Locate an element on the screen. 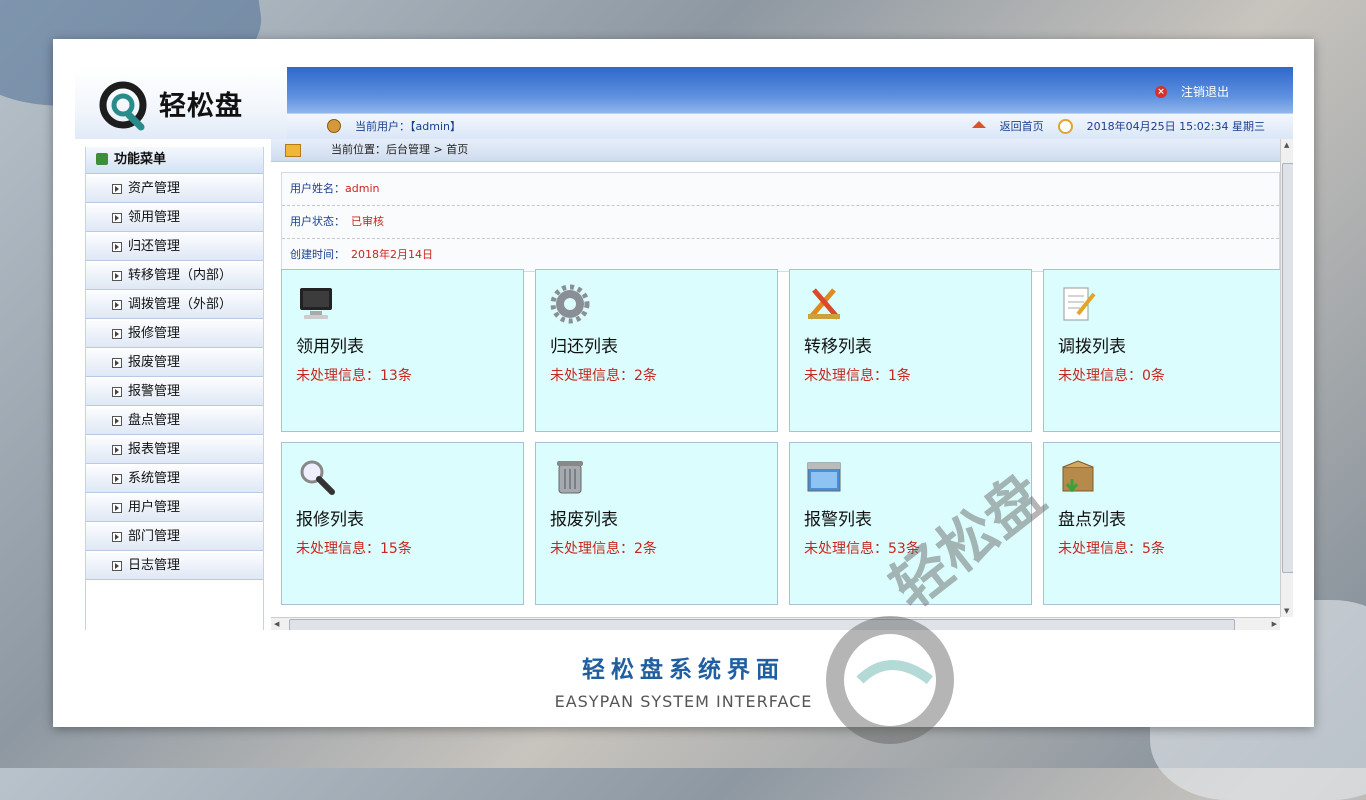  tile-count: 未处理信息：13条 is located at coordinates (354, 376).